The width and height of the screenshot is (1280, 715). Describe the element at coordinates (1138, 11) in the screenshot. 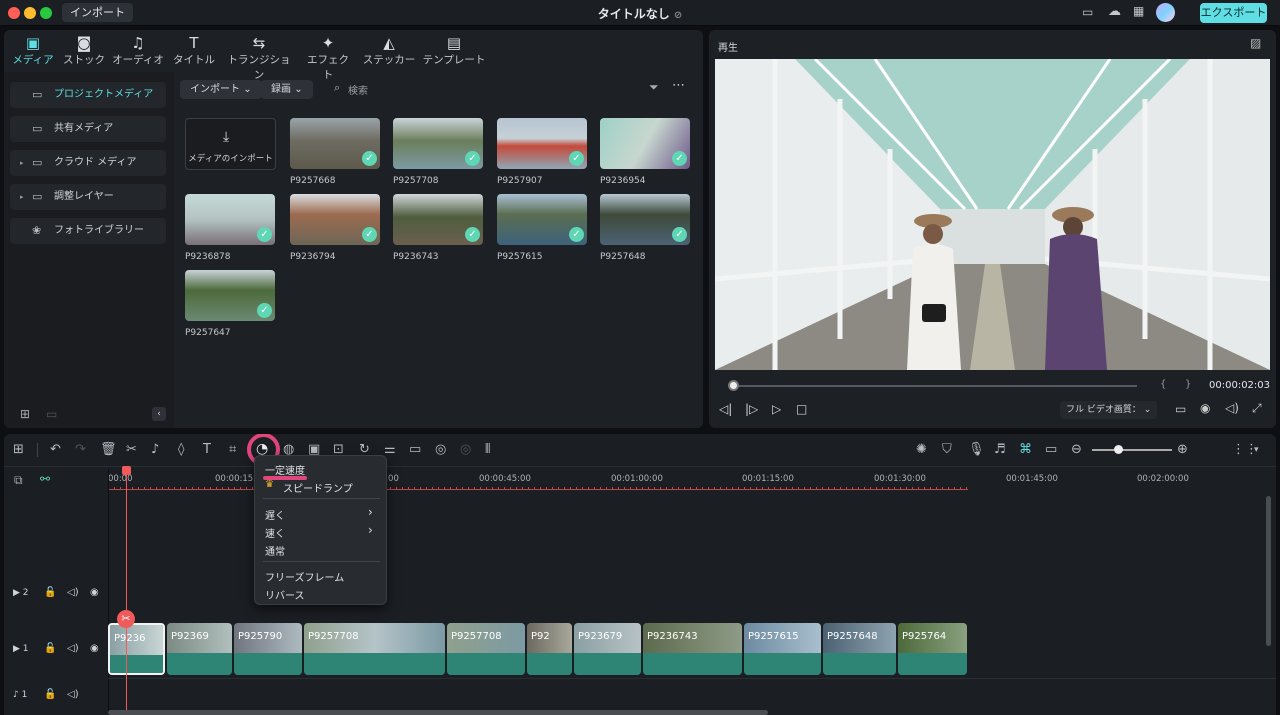

I see `grid-apps-icon: ▦` at that location.